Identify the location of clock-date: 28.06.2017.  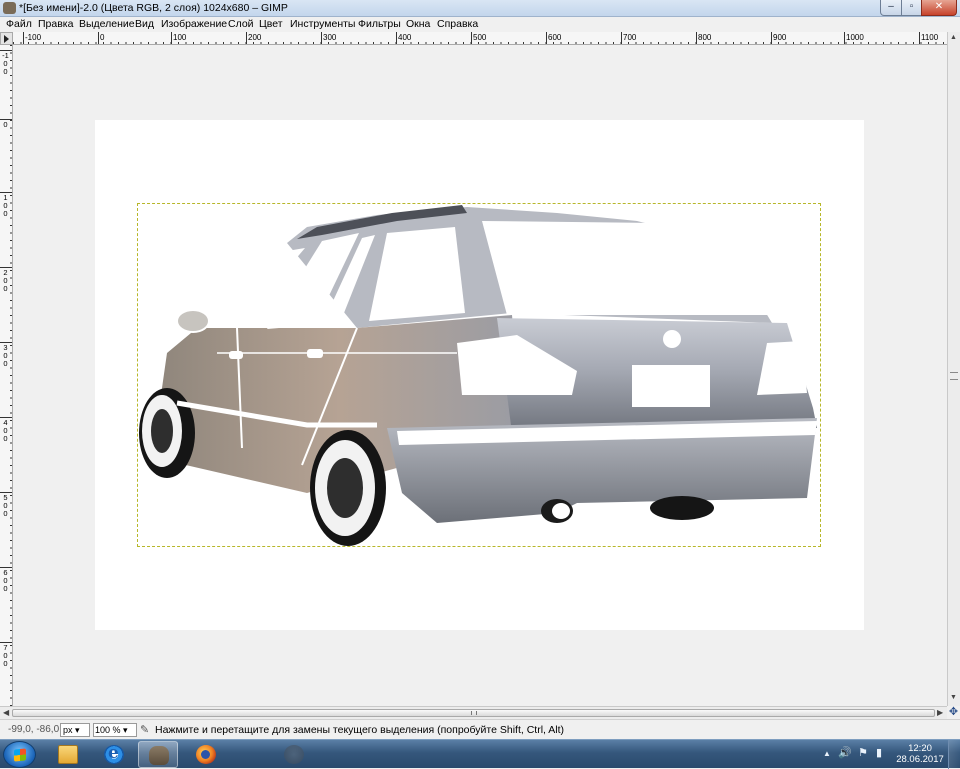
(920, 759).